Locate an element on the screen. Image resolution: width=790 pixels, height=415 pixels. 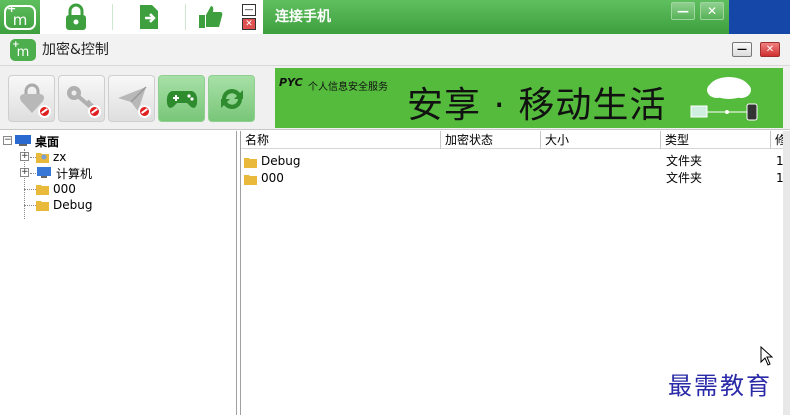
mini-window-controls: — ✕ is located at coordinates (249, 17).